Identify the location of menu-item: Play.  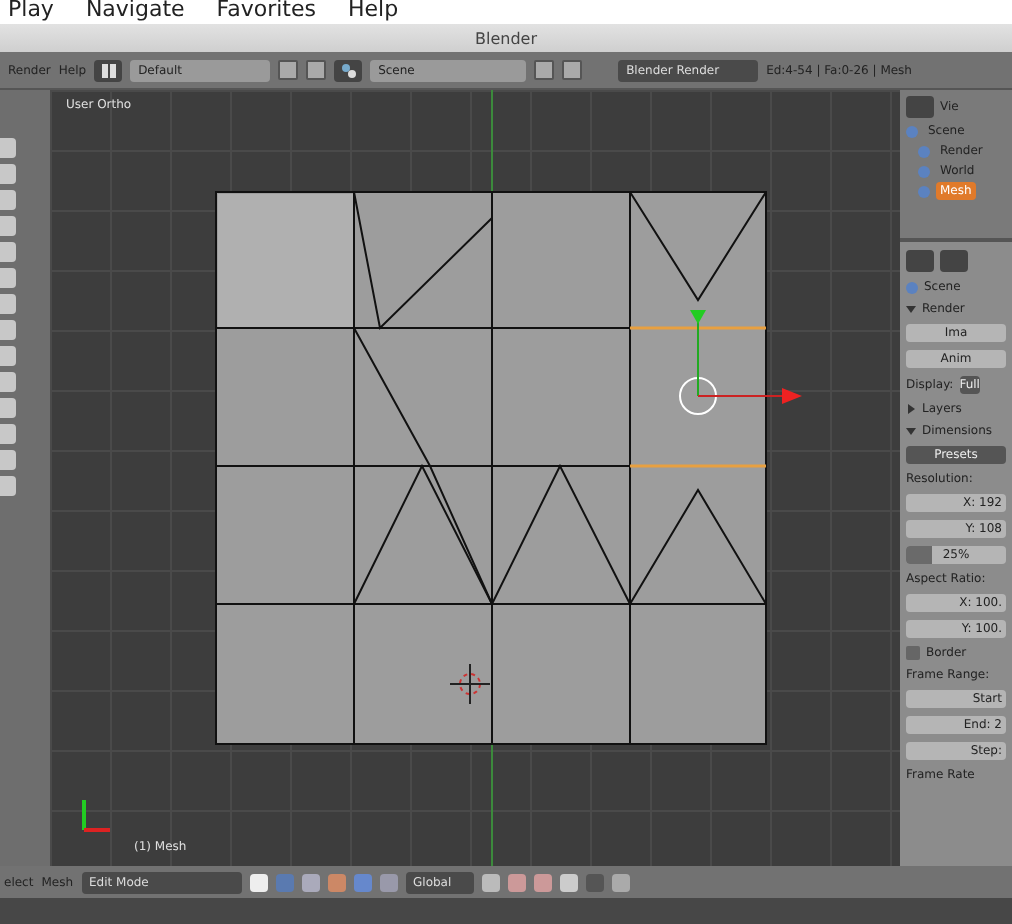
(31, 12).